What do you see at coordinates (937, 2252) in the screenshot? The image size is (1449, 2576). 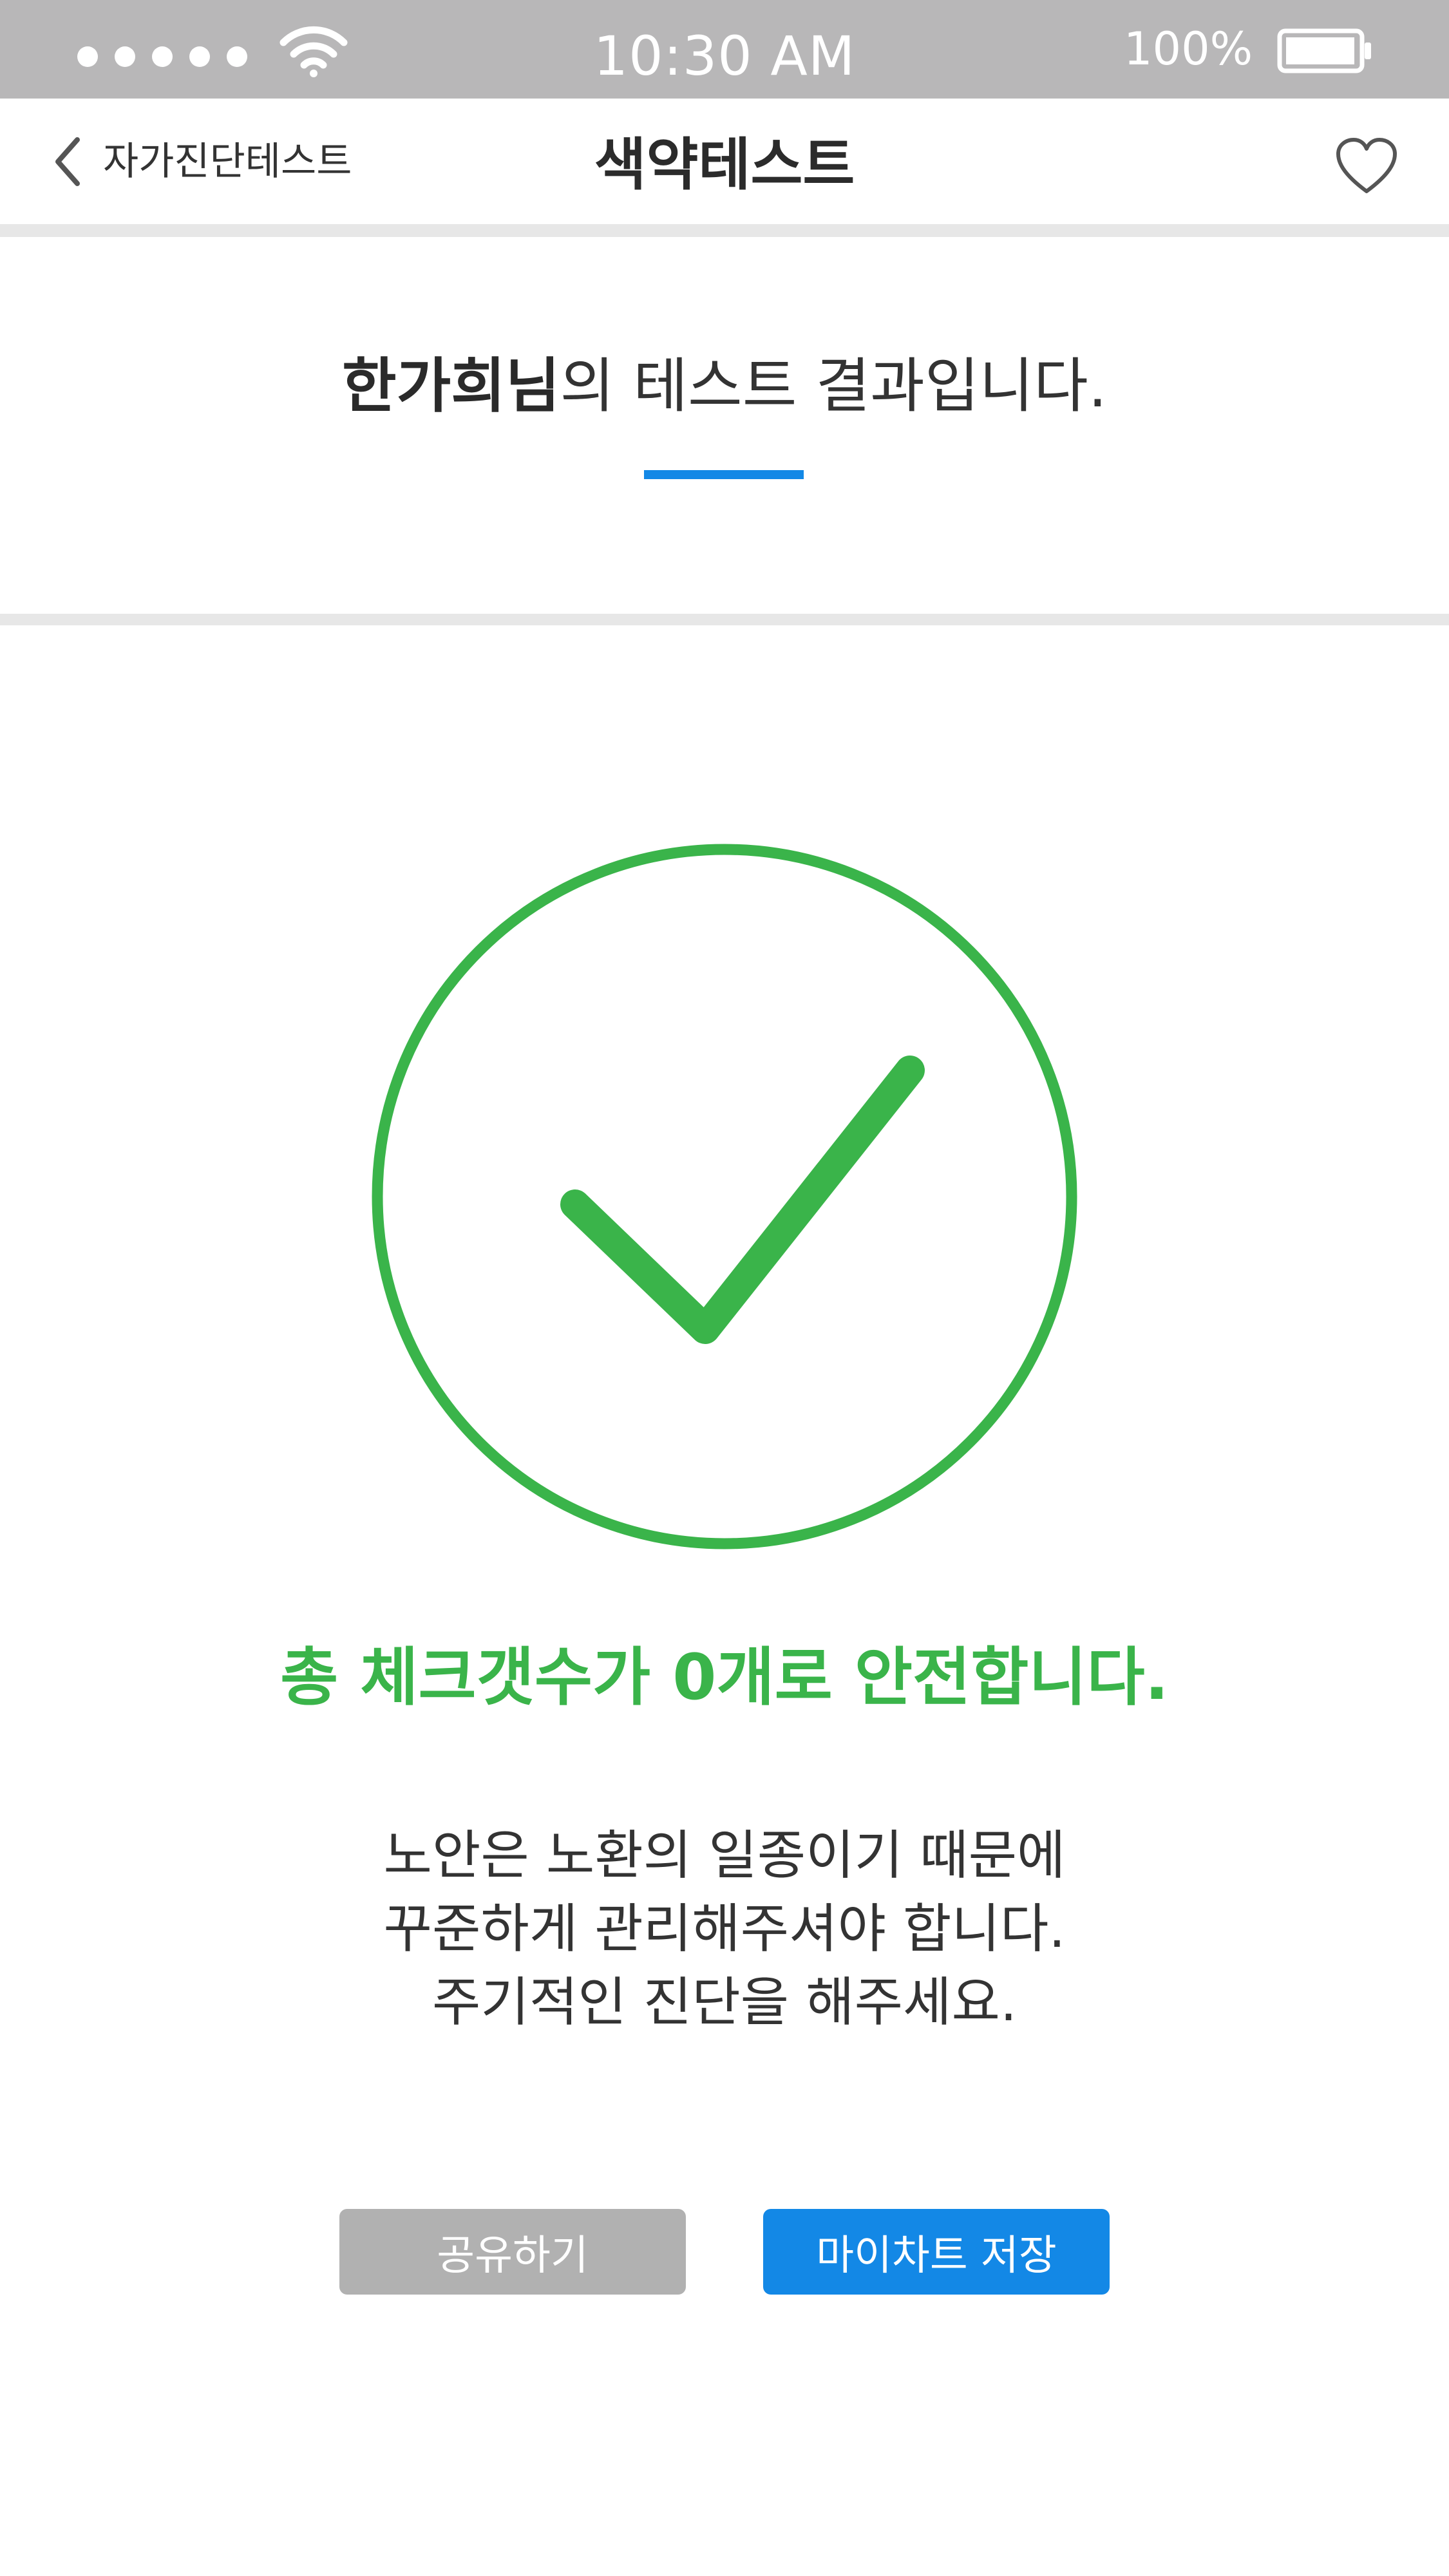 I see `save-to-mychart-button: 마이차트 저장` at bounding box center [937, 2252].